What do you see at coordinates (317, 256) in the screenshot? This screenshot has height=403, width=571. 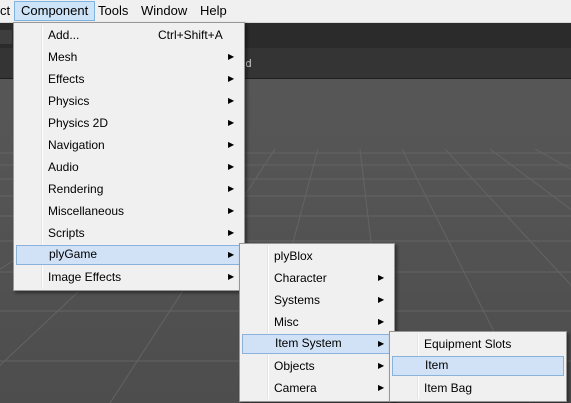 I see `menu-item-plyblox: plyBlox` at bounding box center [317, 256].